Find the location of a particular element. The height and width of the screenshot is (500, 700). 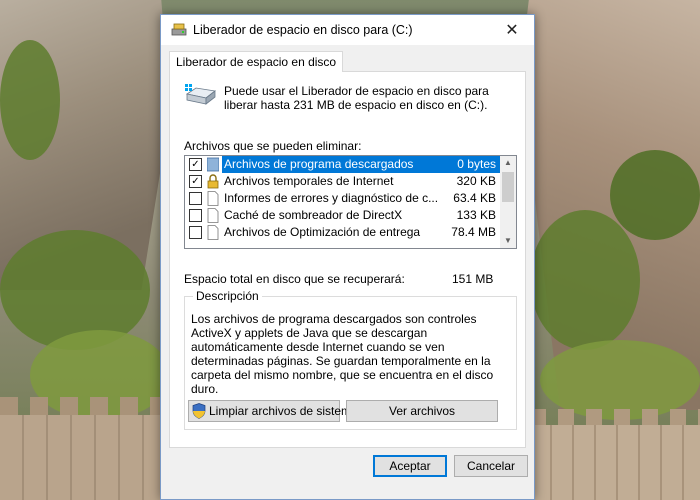

folder-icon is located at coordinates (213, 164).